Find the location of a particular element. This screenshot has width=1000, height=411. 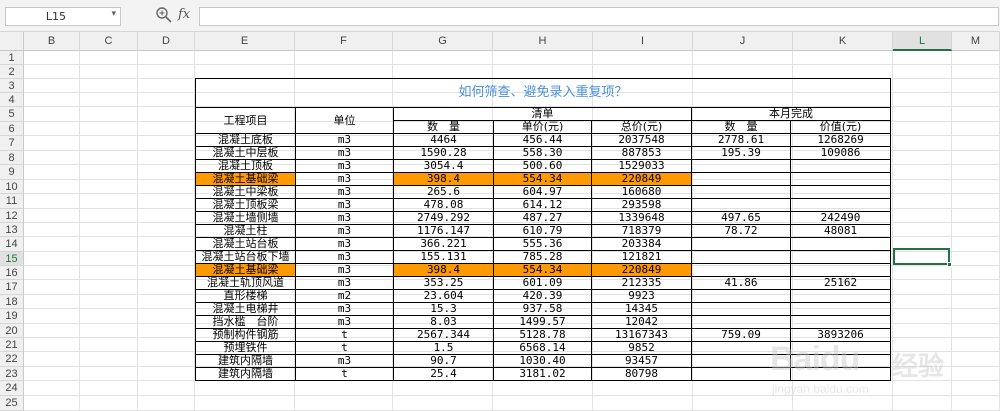

cell-qty: 2567.344 is located at coordinates (443, 335).